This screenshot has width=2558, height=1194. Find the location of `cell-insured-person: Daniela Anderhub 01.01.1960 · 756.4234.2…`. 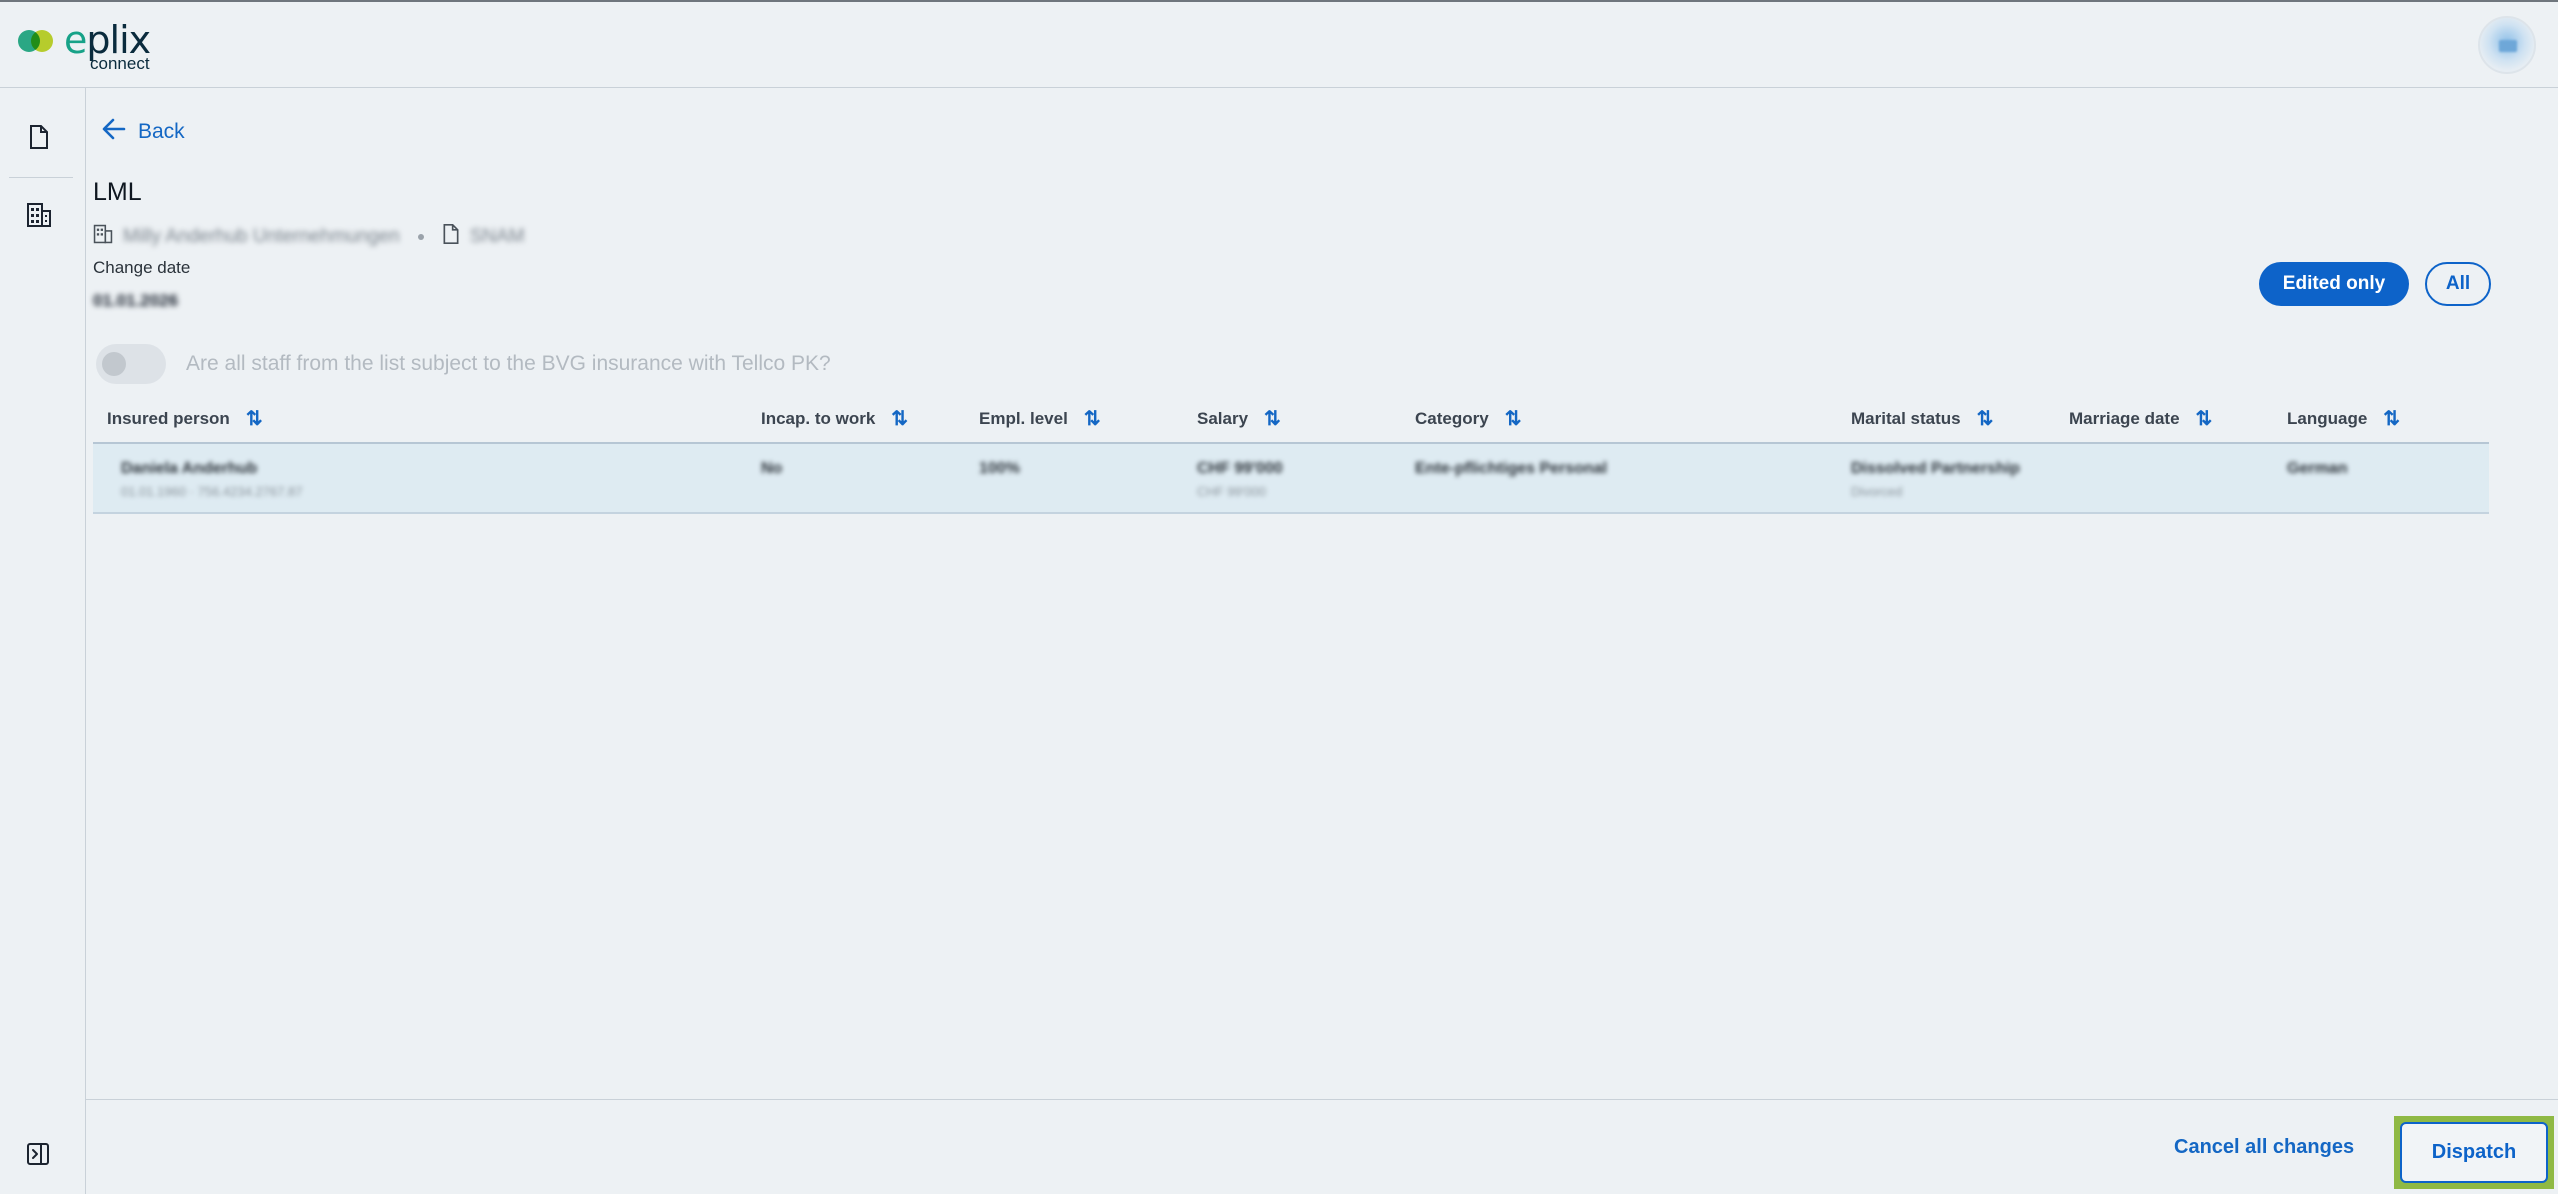

cell-insured-person: Daniela Anderhub 01.01.1960 · 756.4234.2… is located at coordinates (212, 479).